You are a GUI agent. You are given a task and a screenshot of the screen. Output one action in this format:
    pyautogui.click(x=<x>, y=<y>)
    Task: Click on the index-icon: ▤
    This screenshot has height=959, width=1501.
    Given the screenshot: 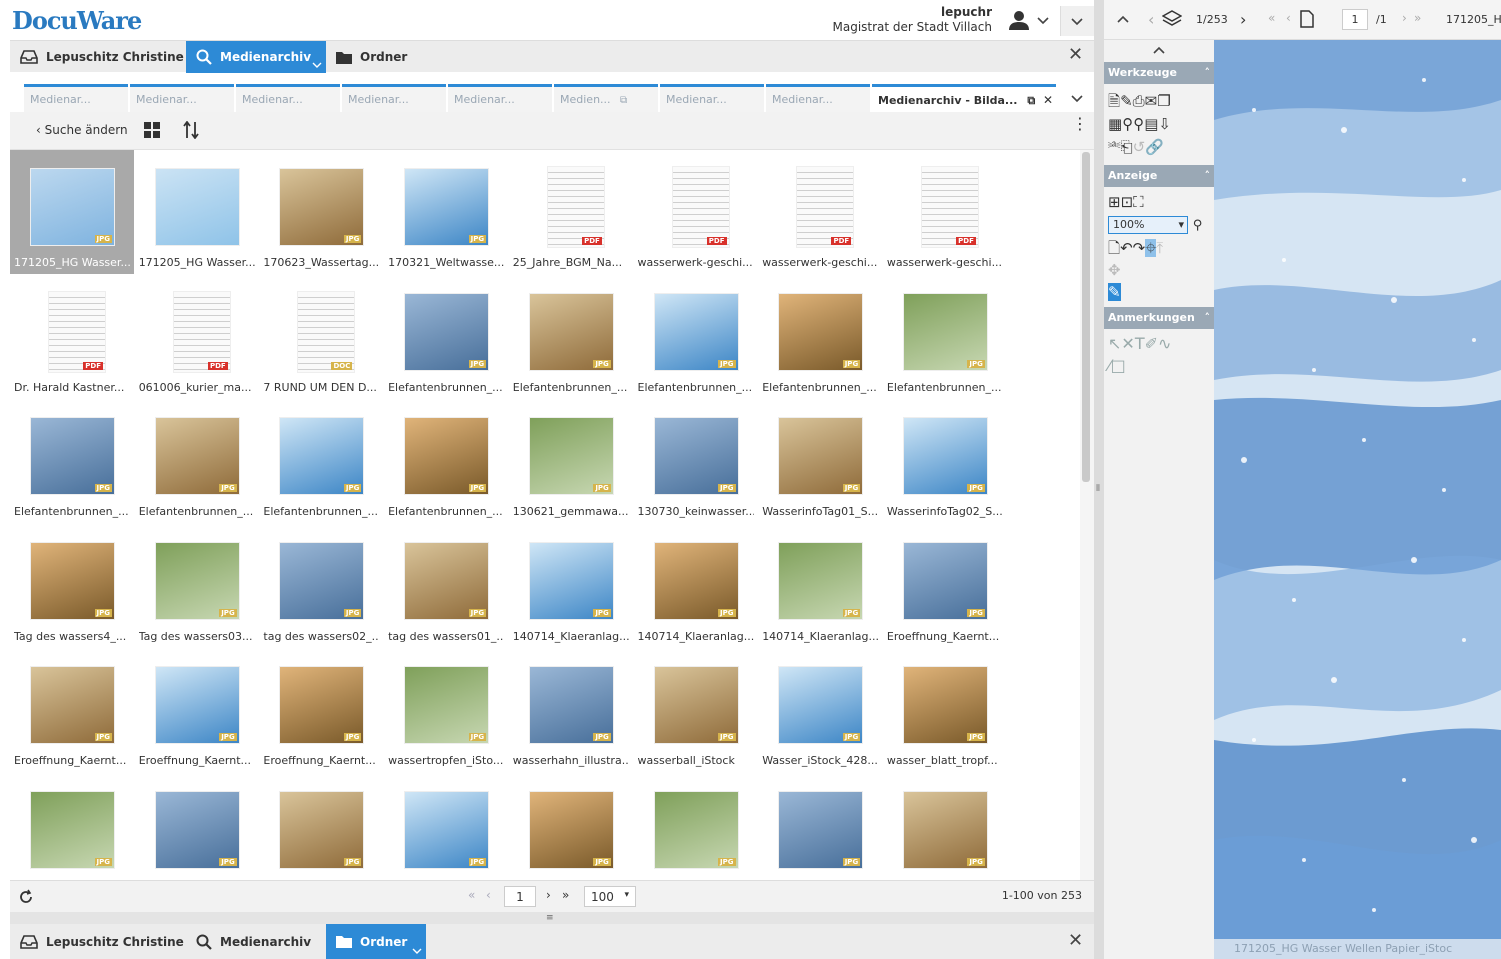 What is the action you would take?
    pyautogui.click(x=1151, y=124)
    